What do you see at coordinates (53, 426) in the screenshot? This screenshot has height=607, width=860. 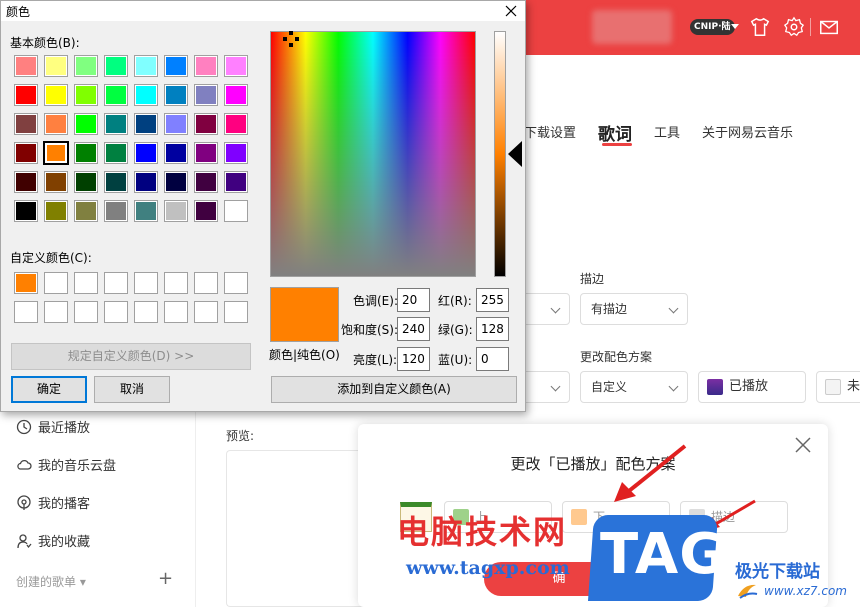 I see `sidebar-item-recent: 最近播放` at bounding box center [53, 426].